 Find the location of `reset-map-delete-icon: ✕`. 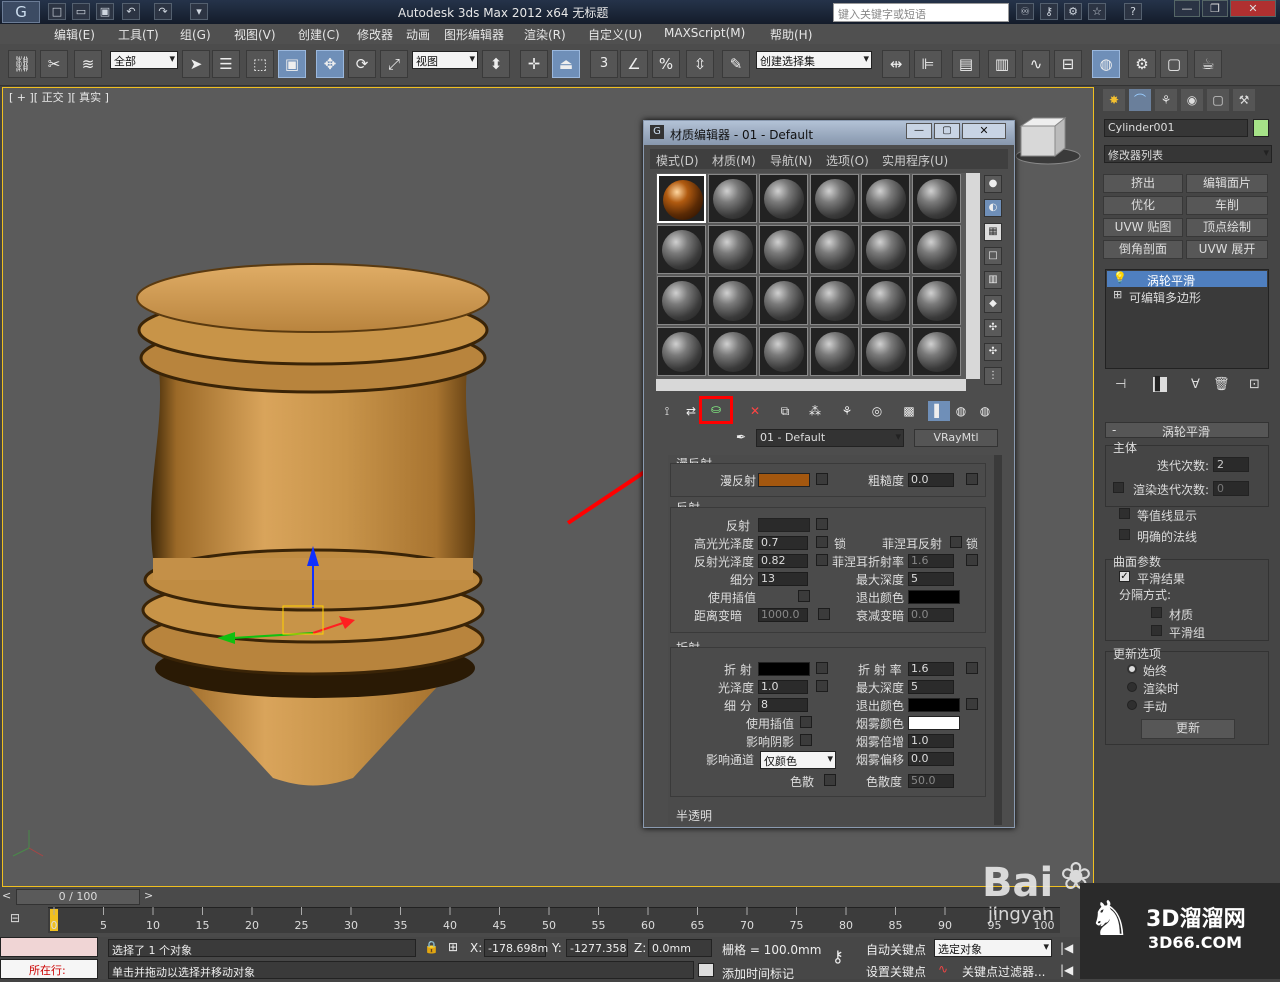

reset-map-delete-icon: ✕ is located at coordinates (755, 411).